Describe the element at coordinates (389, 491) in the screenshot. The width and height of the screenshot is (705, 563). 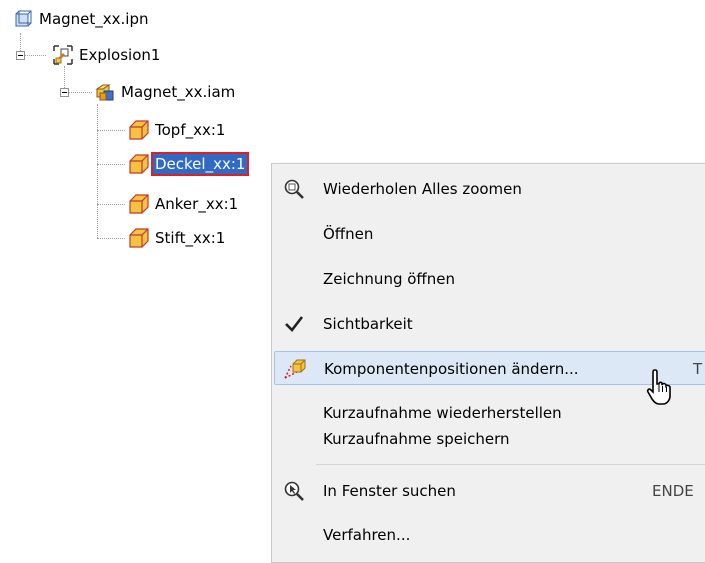
I see `menu-item-label: In Fenster suchen` at that location.